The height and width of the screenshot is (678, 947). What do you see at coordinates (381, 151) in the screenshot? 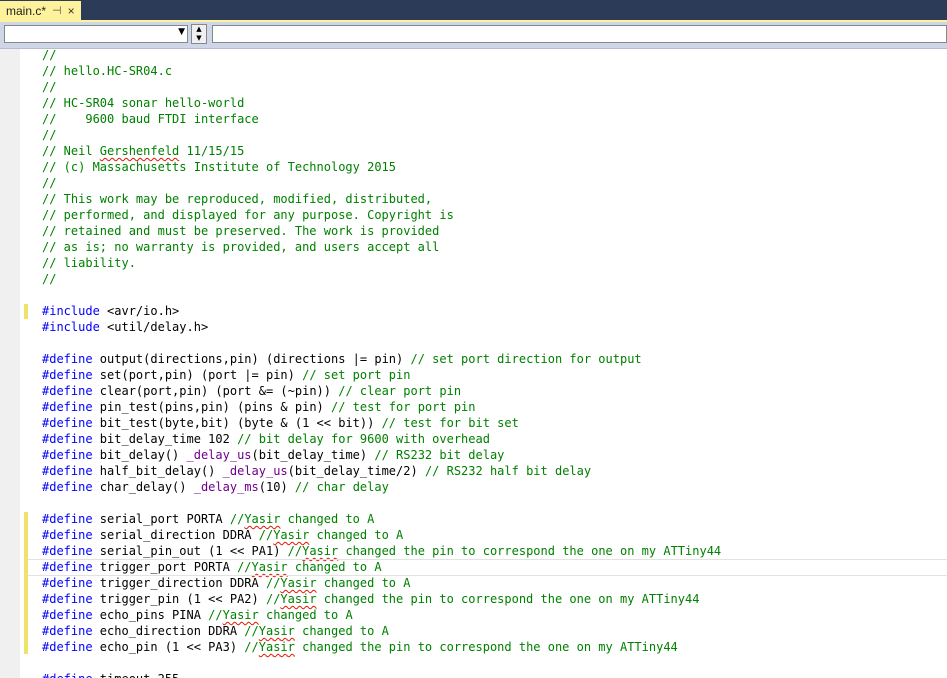
I see `code-line: // Neil Gershenfeld 11/15/15` at bounding box center [381, 151].